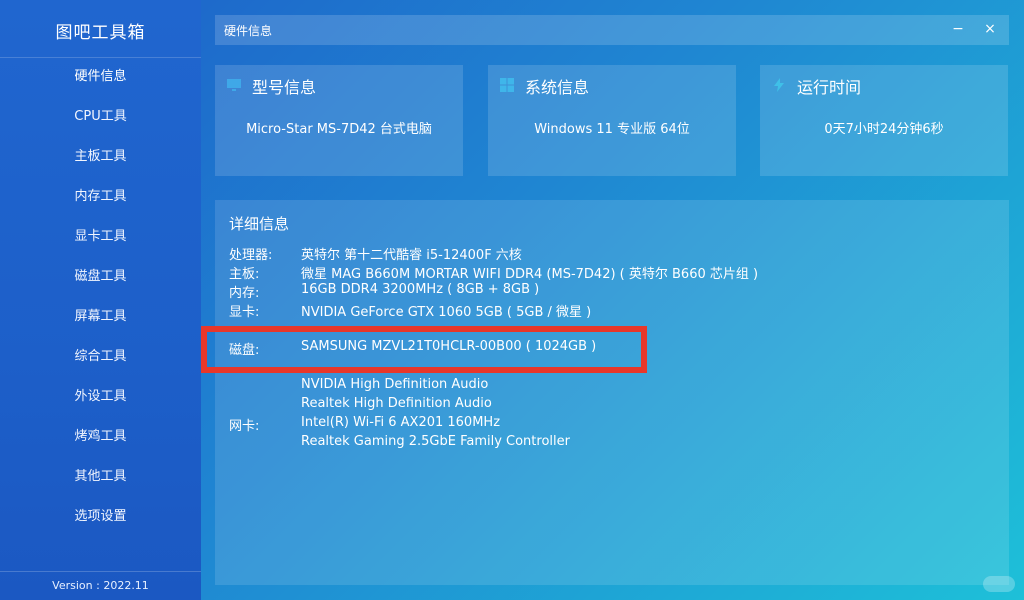 This screenshot has height=600, width=1024. Describe the element at coordinates (234, 85) in the screenshot. I see `monitor-icon` at that location.